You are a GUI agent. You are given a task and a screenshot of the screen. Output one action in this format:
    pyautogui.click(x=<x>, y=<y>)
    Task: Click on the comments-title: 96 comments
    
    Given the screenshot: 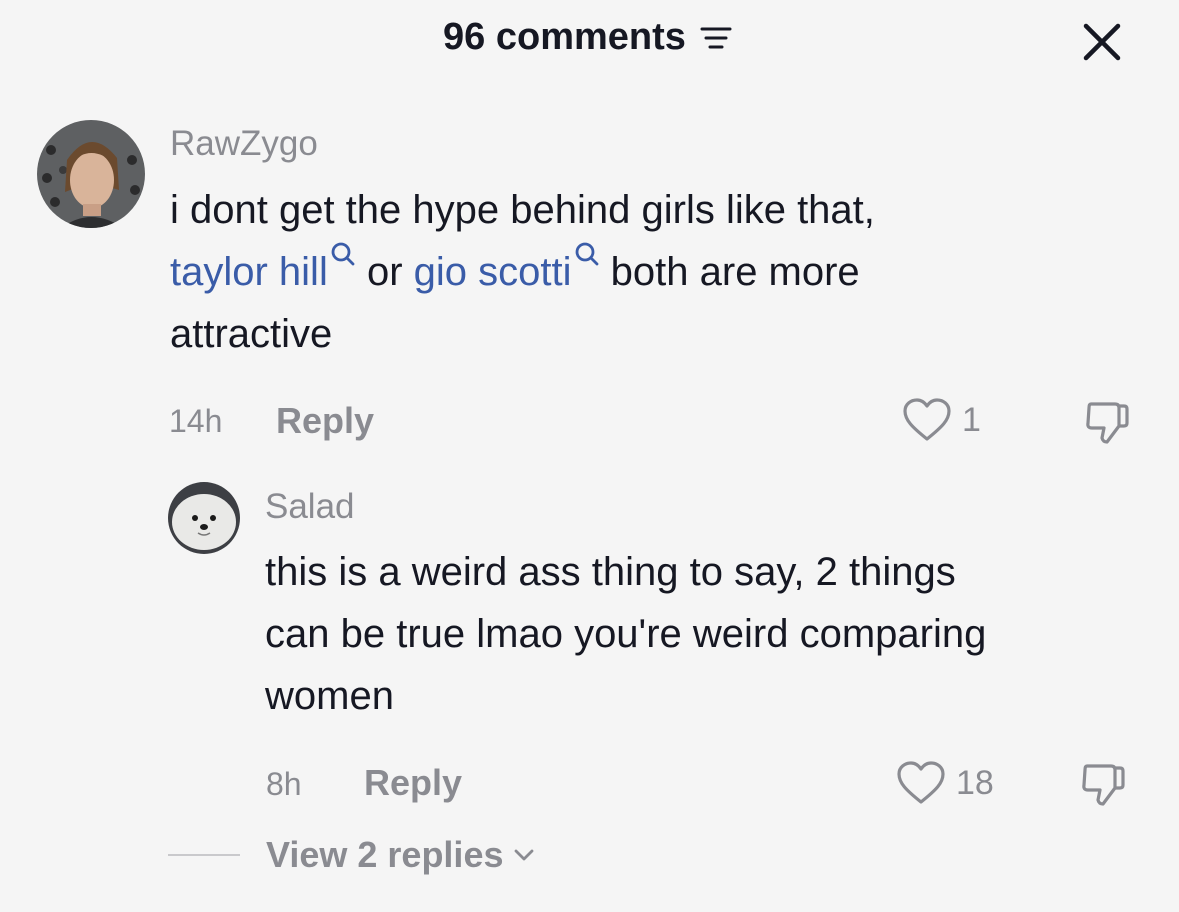 What is the action you would take?
    pyautogui.click(x=589, y=37)
    